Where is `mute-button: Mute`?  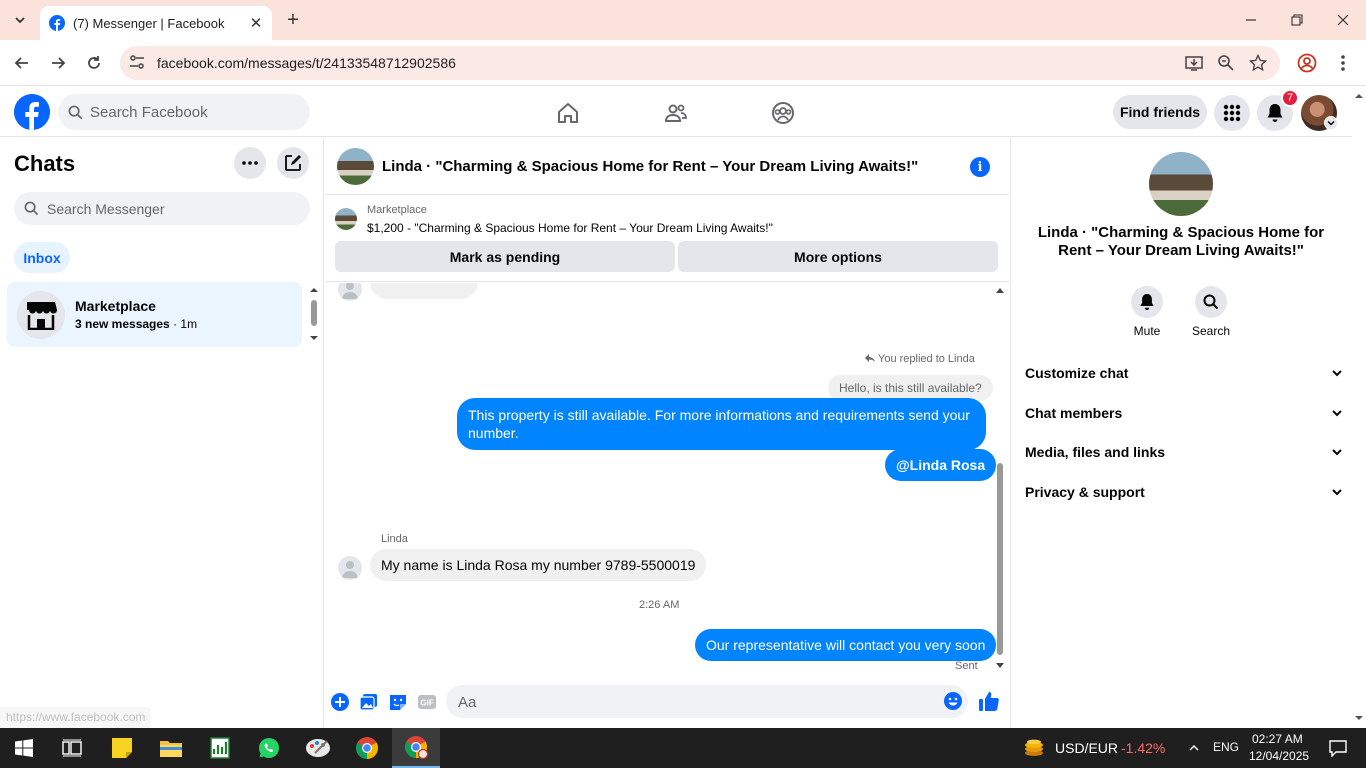 mute-button: Mute is located at coordinates (1147, 312).